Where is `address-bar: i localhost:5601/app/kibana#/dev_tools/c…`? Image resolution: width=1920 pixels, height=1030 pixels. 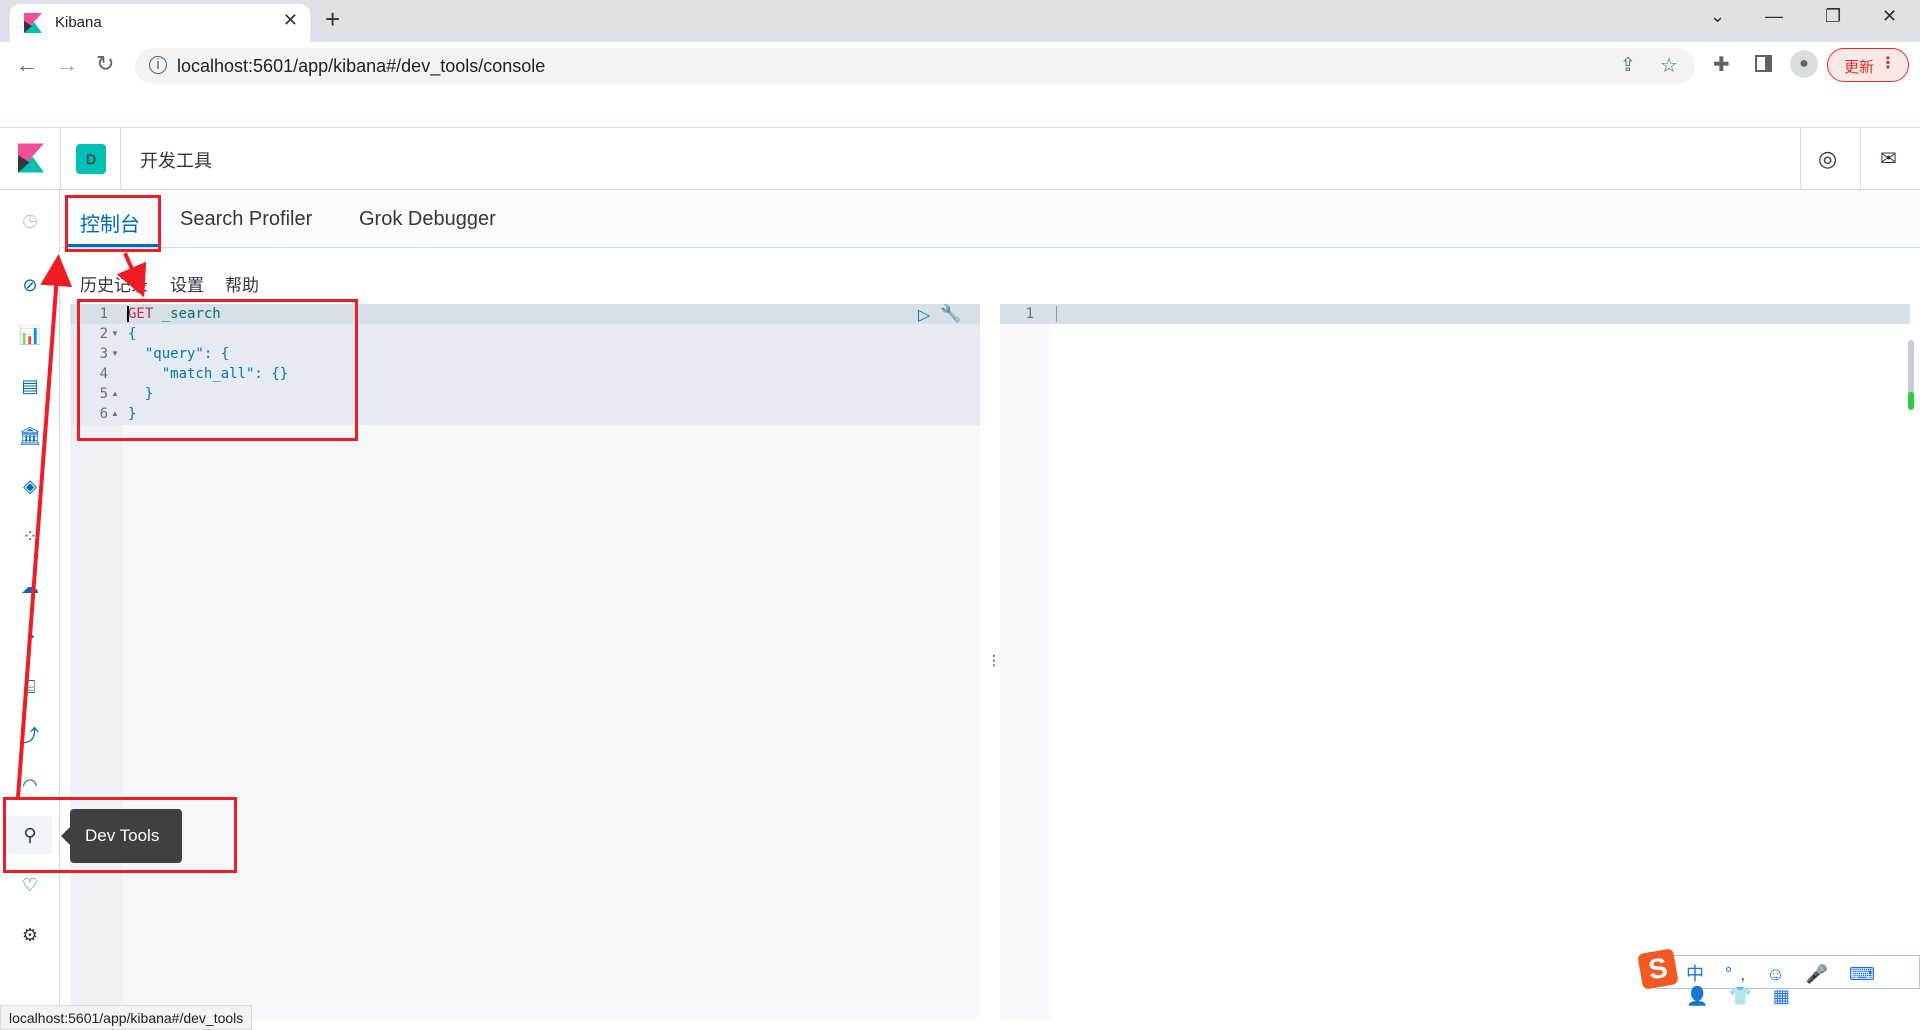
address-bar: i localhost:5601/app/kibana#/dev_tools/c… is located at coordinates (915, 66).